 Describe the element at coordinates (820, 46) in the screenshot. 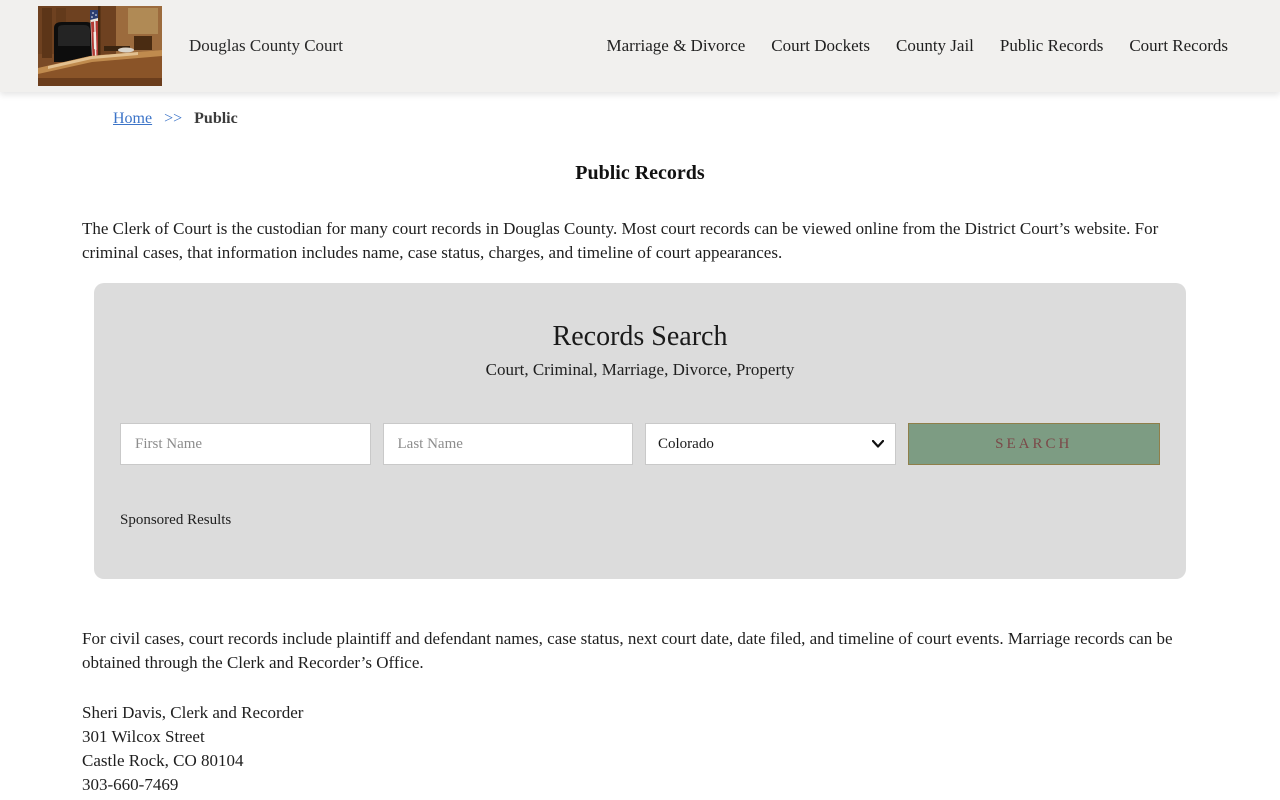

I see `nav-court-dockets: Court Dockets` at that location.